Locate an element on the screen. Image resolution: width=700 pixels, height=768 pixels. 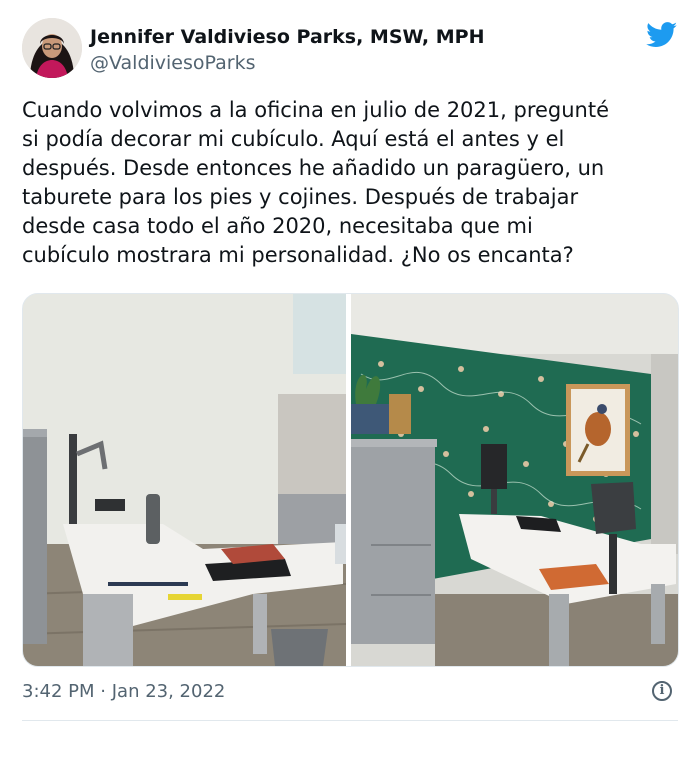
info-icon: i is located at coordinates (662, 691).